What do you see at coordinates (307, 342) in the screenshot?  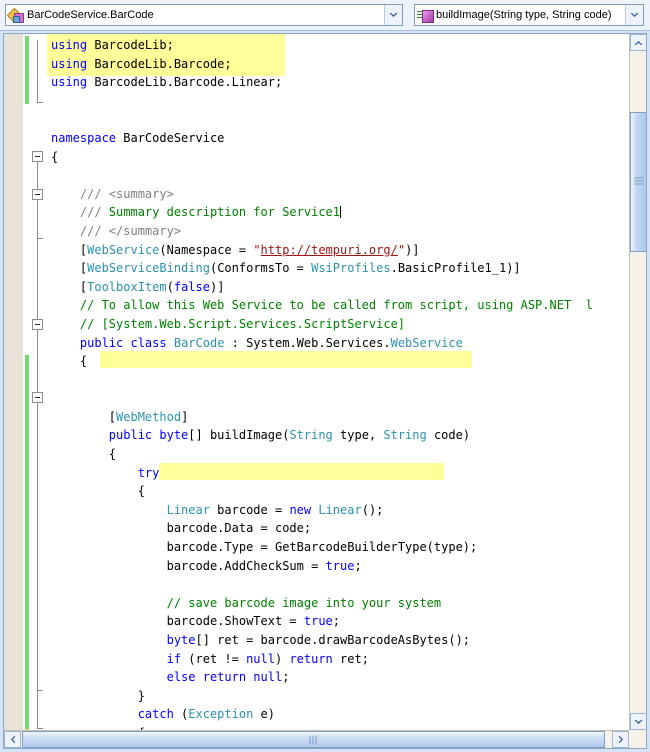 I see `code-token: : System.Web.Services.` at bounding box center [307, 342].